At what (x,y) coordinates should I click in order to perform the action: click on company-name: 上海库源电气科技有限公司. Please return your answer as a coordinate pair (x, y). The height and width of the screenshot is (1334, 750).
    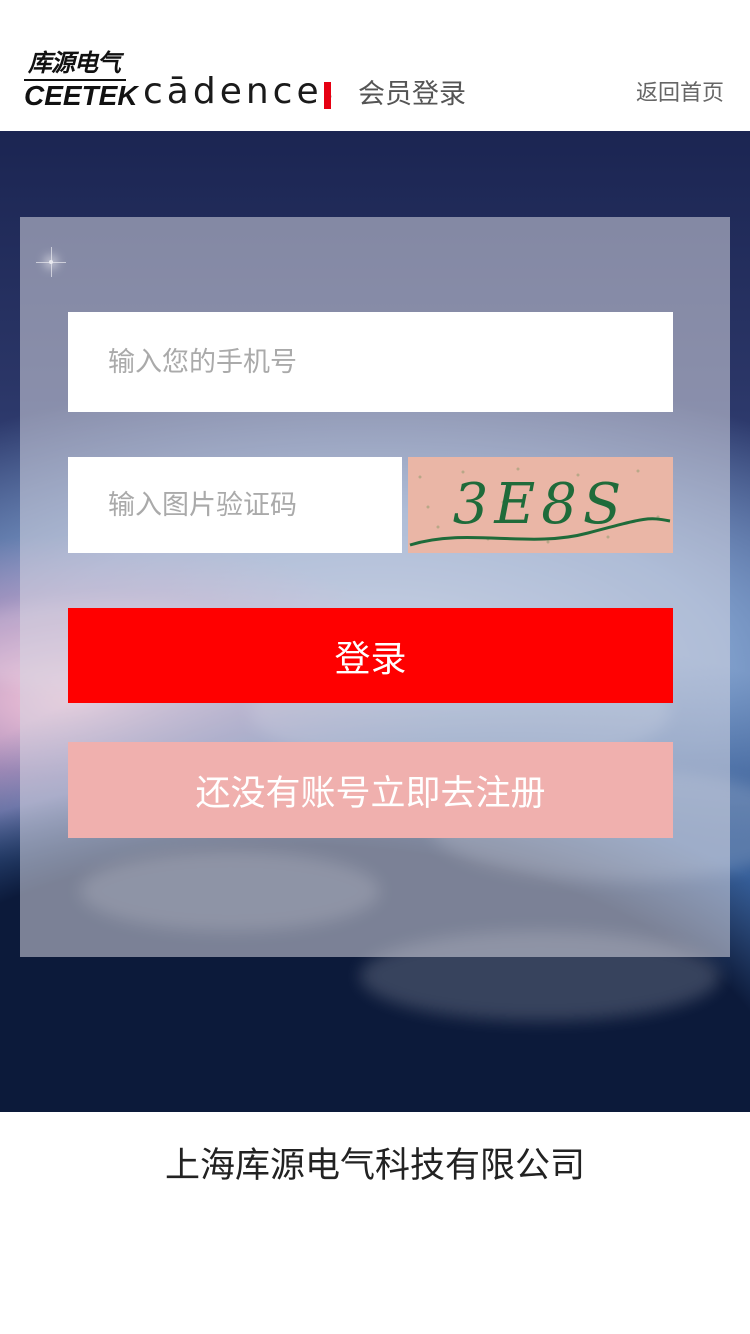
    Looking at the image, I should click on (374, 1166).